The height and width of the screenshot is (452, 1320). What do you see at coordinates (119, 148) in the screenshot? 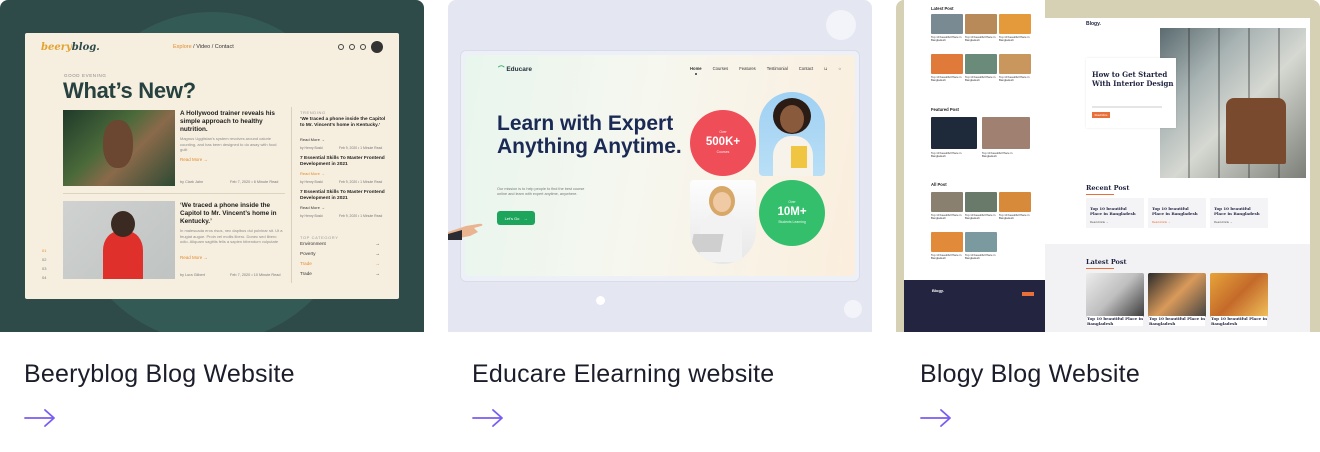
I see `post1-image` at bounding box center [119, 148].